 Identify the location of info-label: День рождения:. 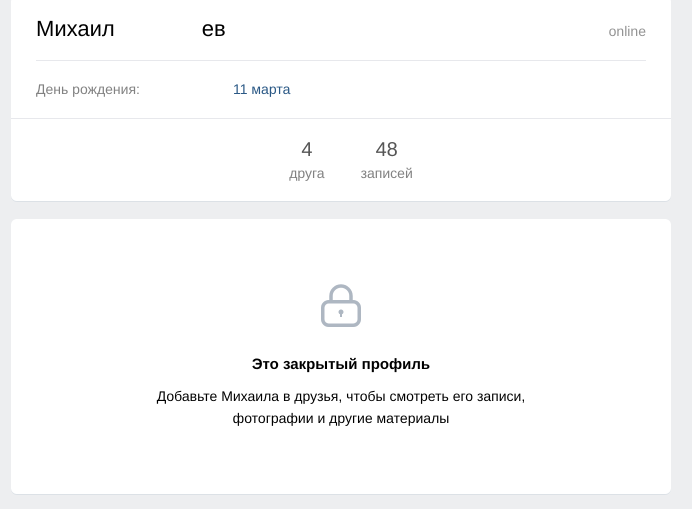
(88, 89).